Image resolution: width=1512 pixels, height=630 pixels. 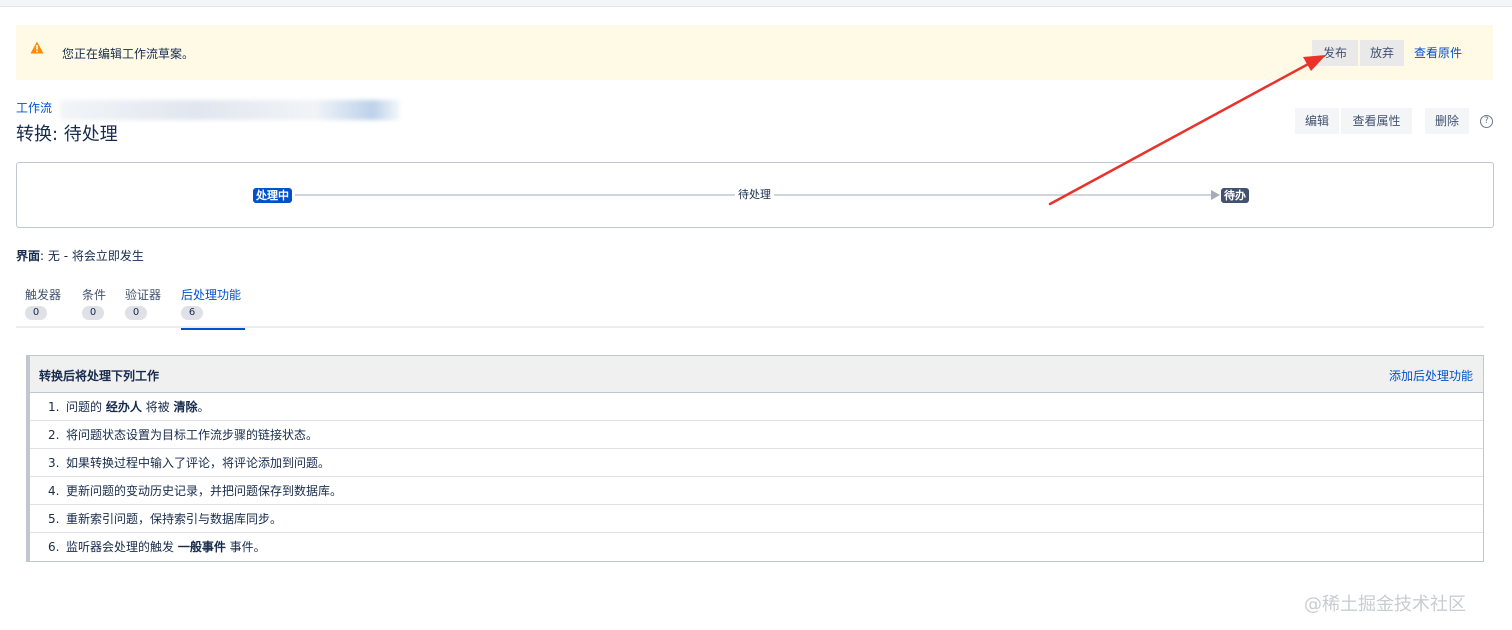 What do you see at coordinates (272, 195) in the screenshot?
I see `from-status-lozenge: 处理中` at bounding box center [272, 195].